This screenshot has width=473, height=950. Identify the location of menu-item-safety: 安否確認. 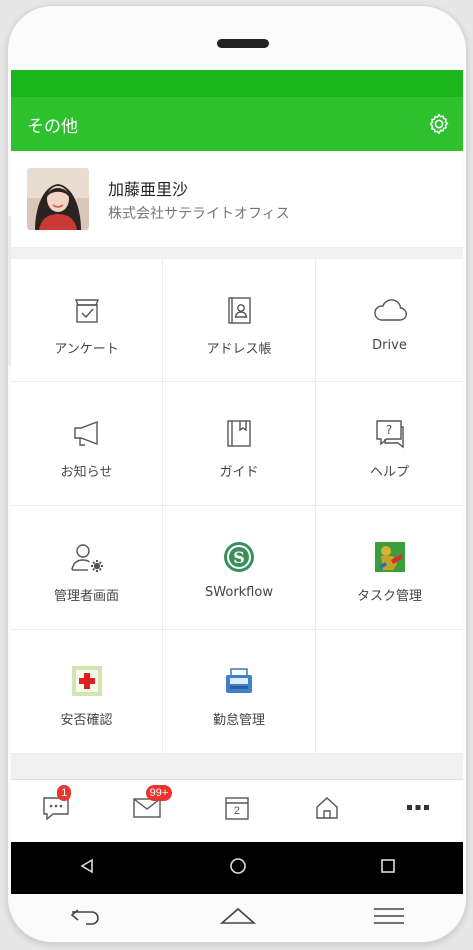
(87, 691).